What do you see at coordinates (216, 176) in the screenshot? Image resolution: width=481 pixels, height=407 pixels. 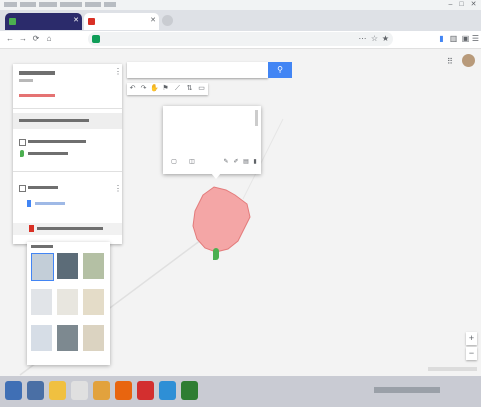 I see `popup-pointer` at bounding box center [216, 176].